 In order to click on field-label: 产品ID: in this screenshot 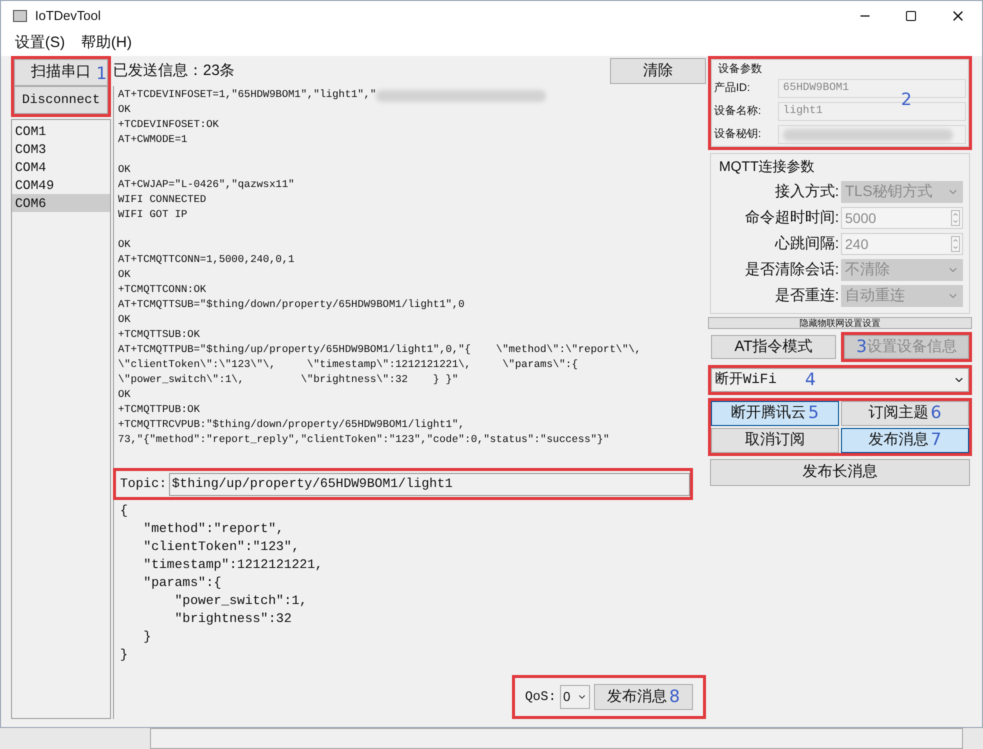, I will do `click(733, 88)`.